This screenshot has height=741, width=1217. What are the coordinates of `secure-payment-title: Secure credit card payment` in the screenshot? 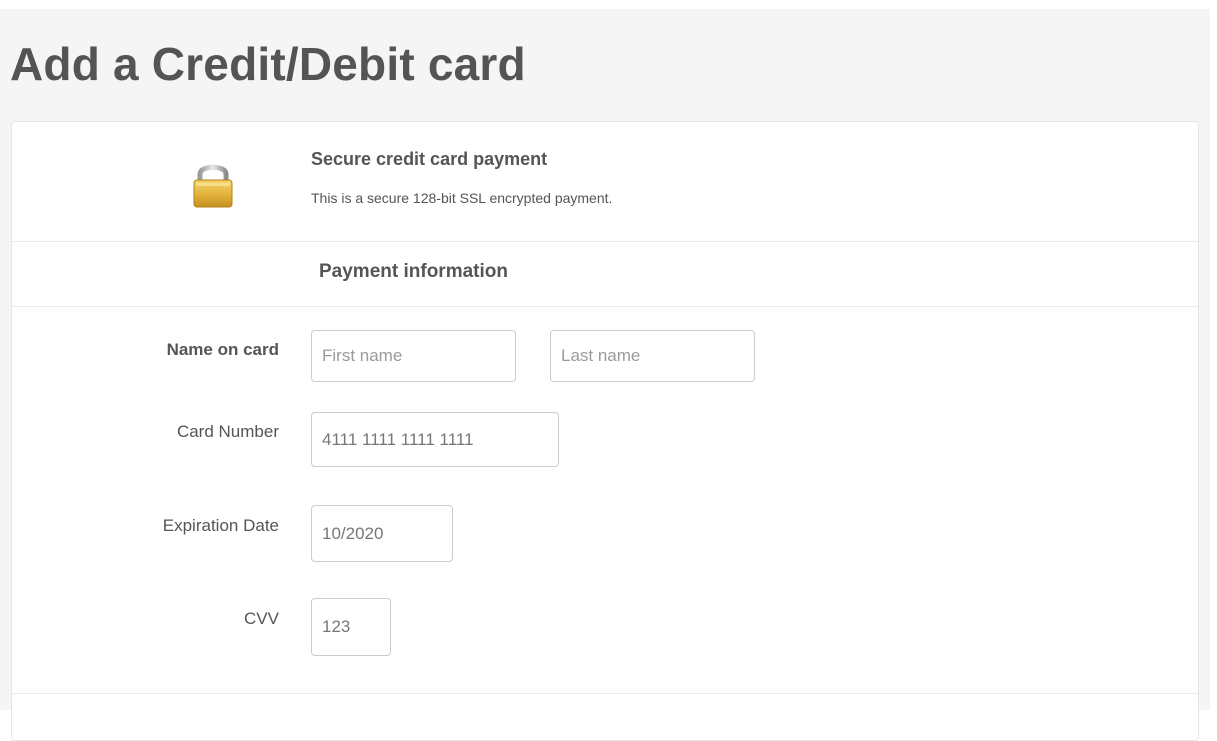 It's located at (429, 159).